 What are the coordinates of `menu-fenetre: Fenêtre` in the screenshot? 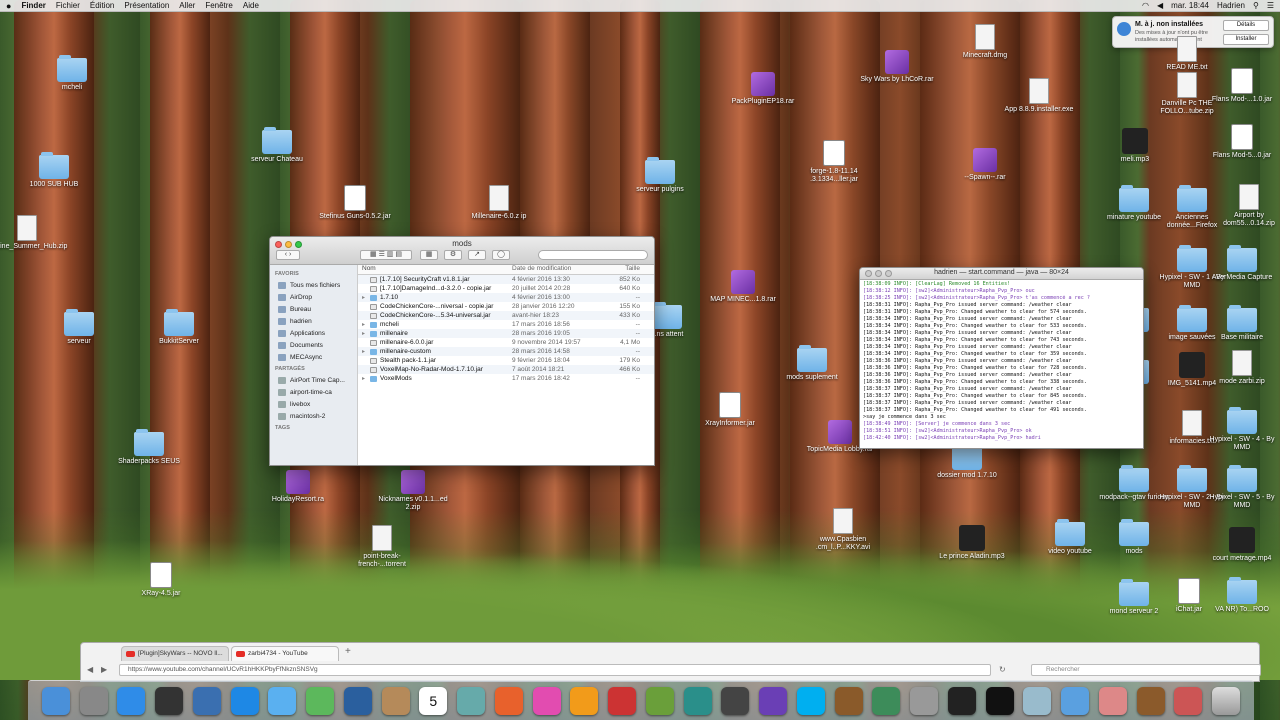 It's located at (219, 5).